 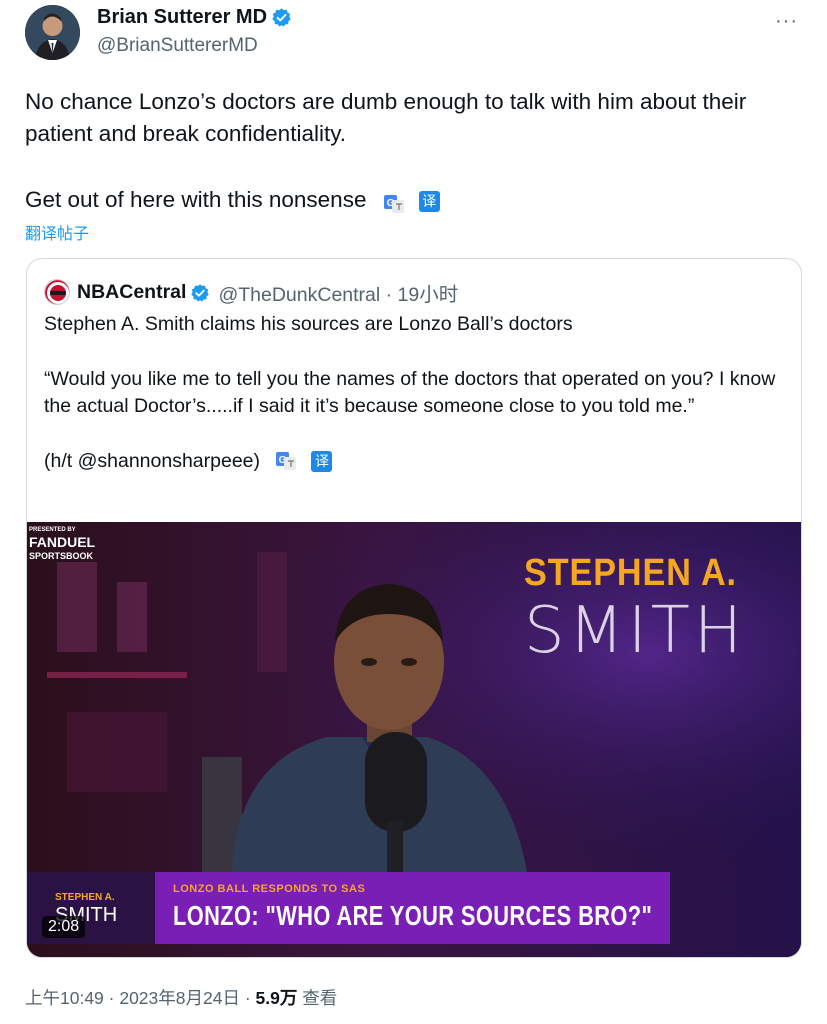 I want to click on sponsor-line-1: FANDUEL, so click(x=62, y=542).